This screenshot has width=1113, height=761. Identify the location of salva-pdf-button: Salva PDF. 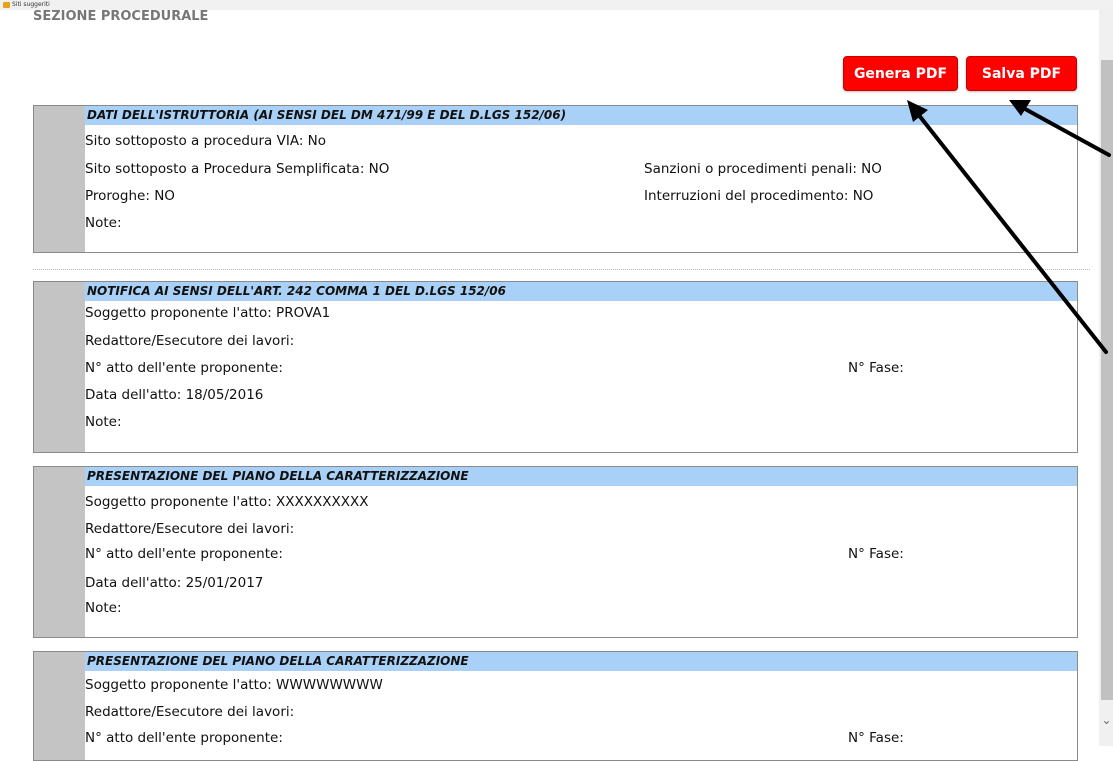
(1021, 73).